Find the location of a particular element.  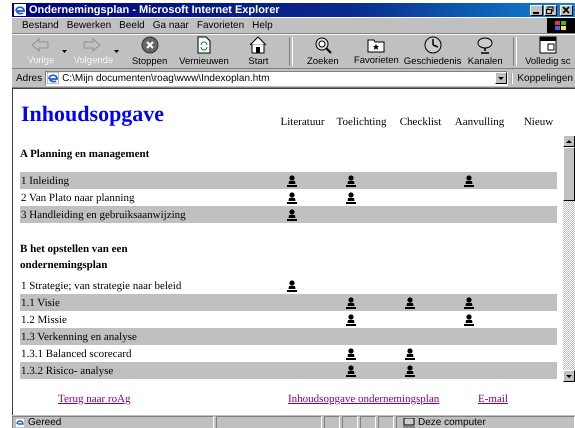

column-header: Checklist is located at coordinates (420, 122).